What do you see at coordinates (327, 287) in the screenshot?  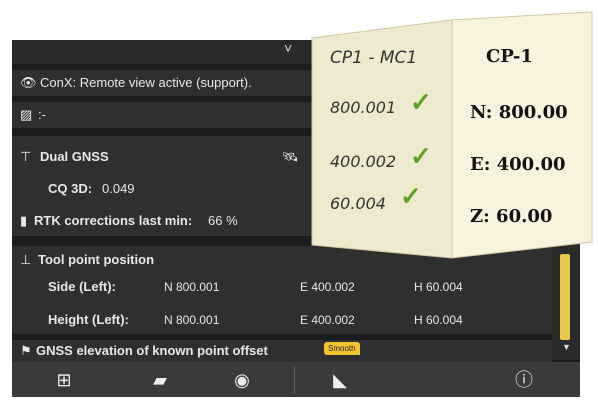 I see `side-left-e: E 400.002` at bounding box center [327, 287].